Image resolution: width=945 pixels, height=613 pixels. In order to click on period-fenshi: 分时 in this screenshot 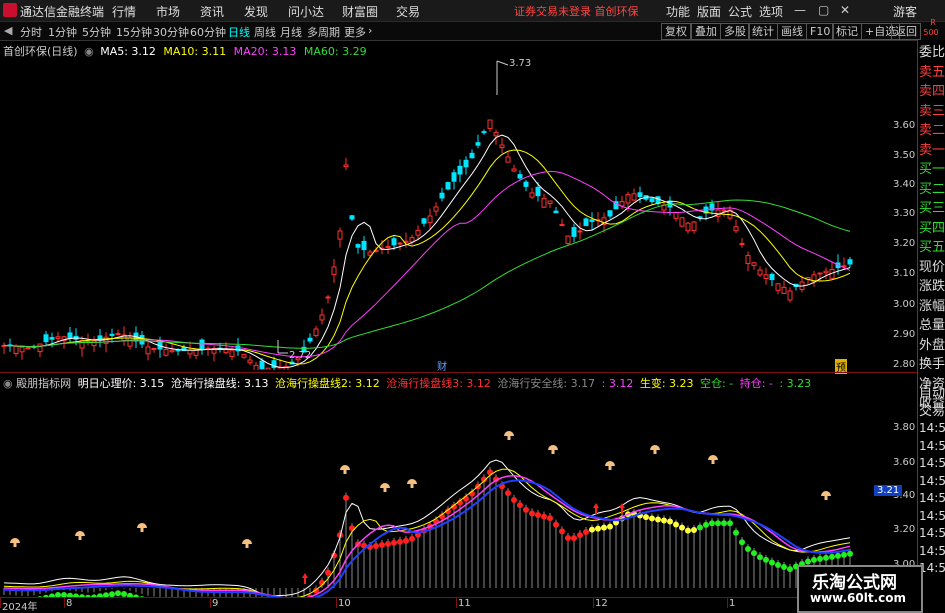, I will do `click(31, 32)`.